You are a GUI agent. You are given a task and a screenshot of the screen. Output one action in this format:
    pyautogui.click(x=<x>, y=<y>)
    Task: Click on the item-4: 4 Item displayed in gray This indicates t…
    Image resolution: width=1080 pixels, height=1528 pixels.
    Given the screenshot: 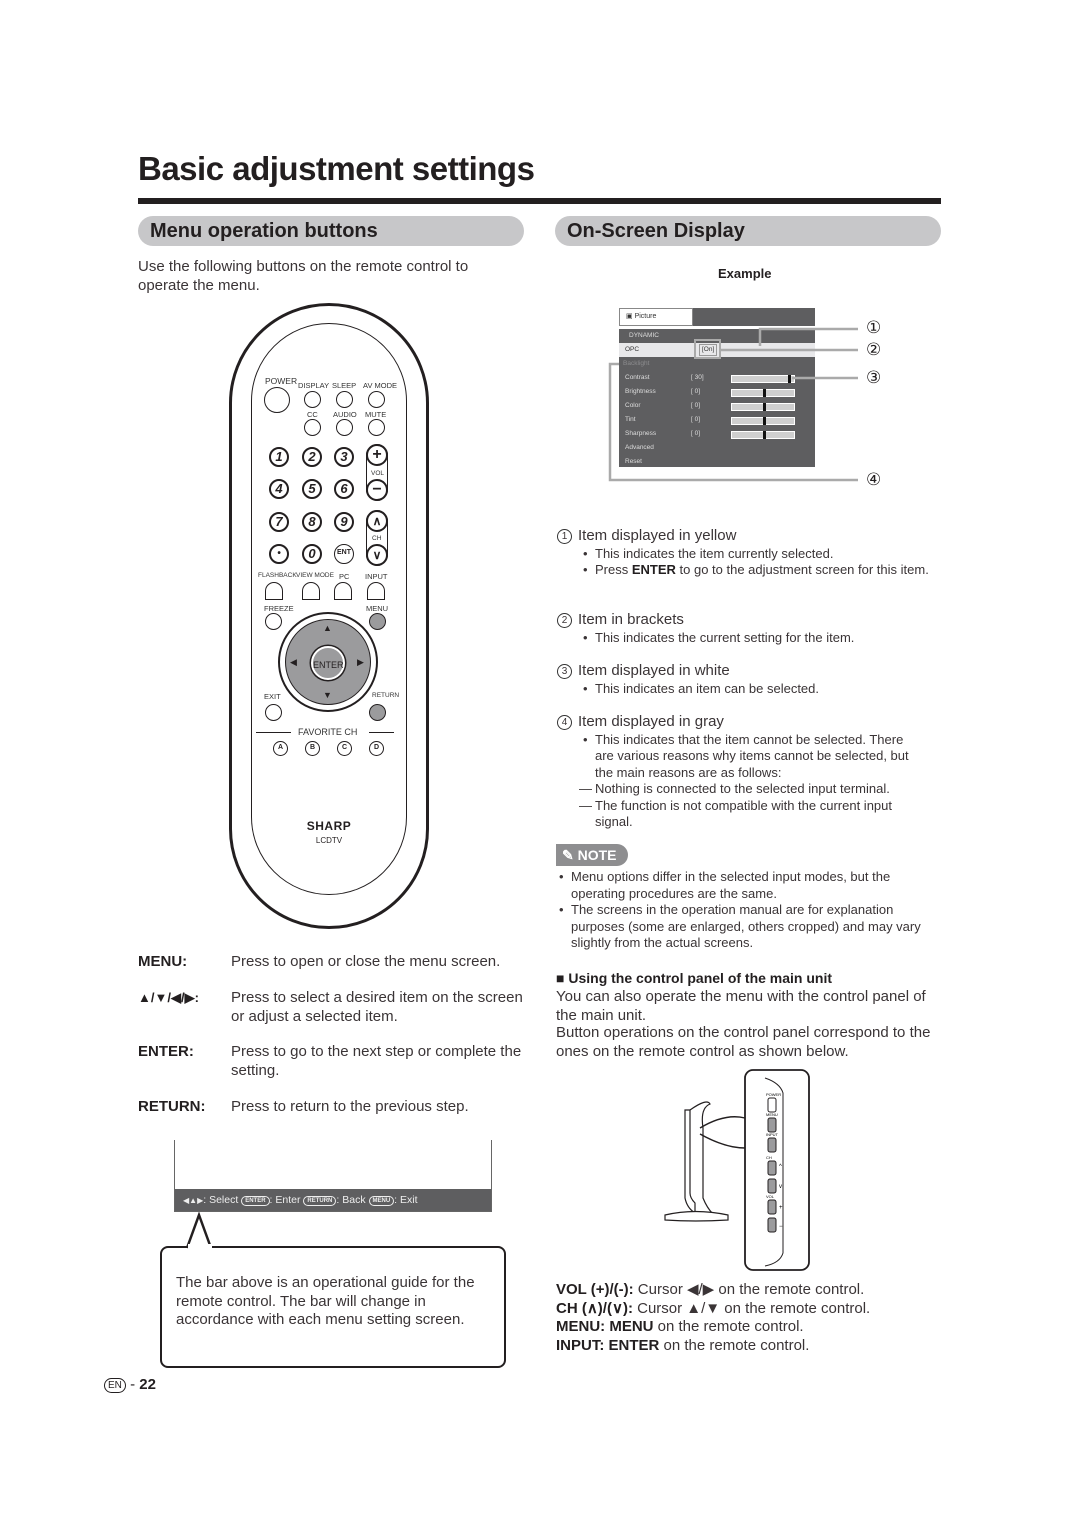 What is the action you would take?
    pyautogui.click(x=749, y=772)
    